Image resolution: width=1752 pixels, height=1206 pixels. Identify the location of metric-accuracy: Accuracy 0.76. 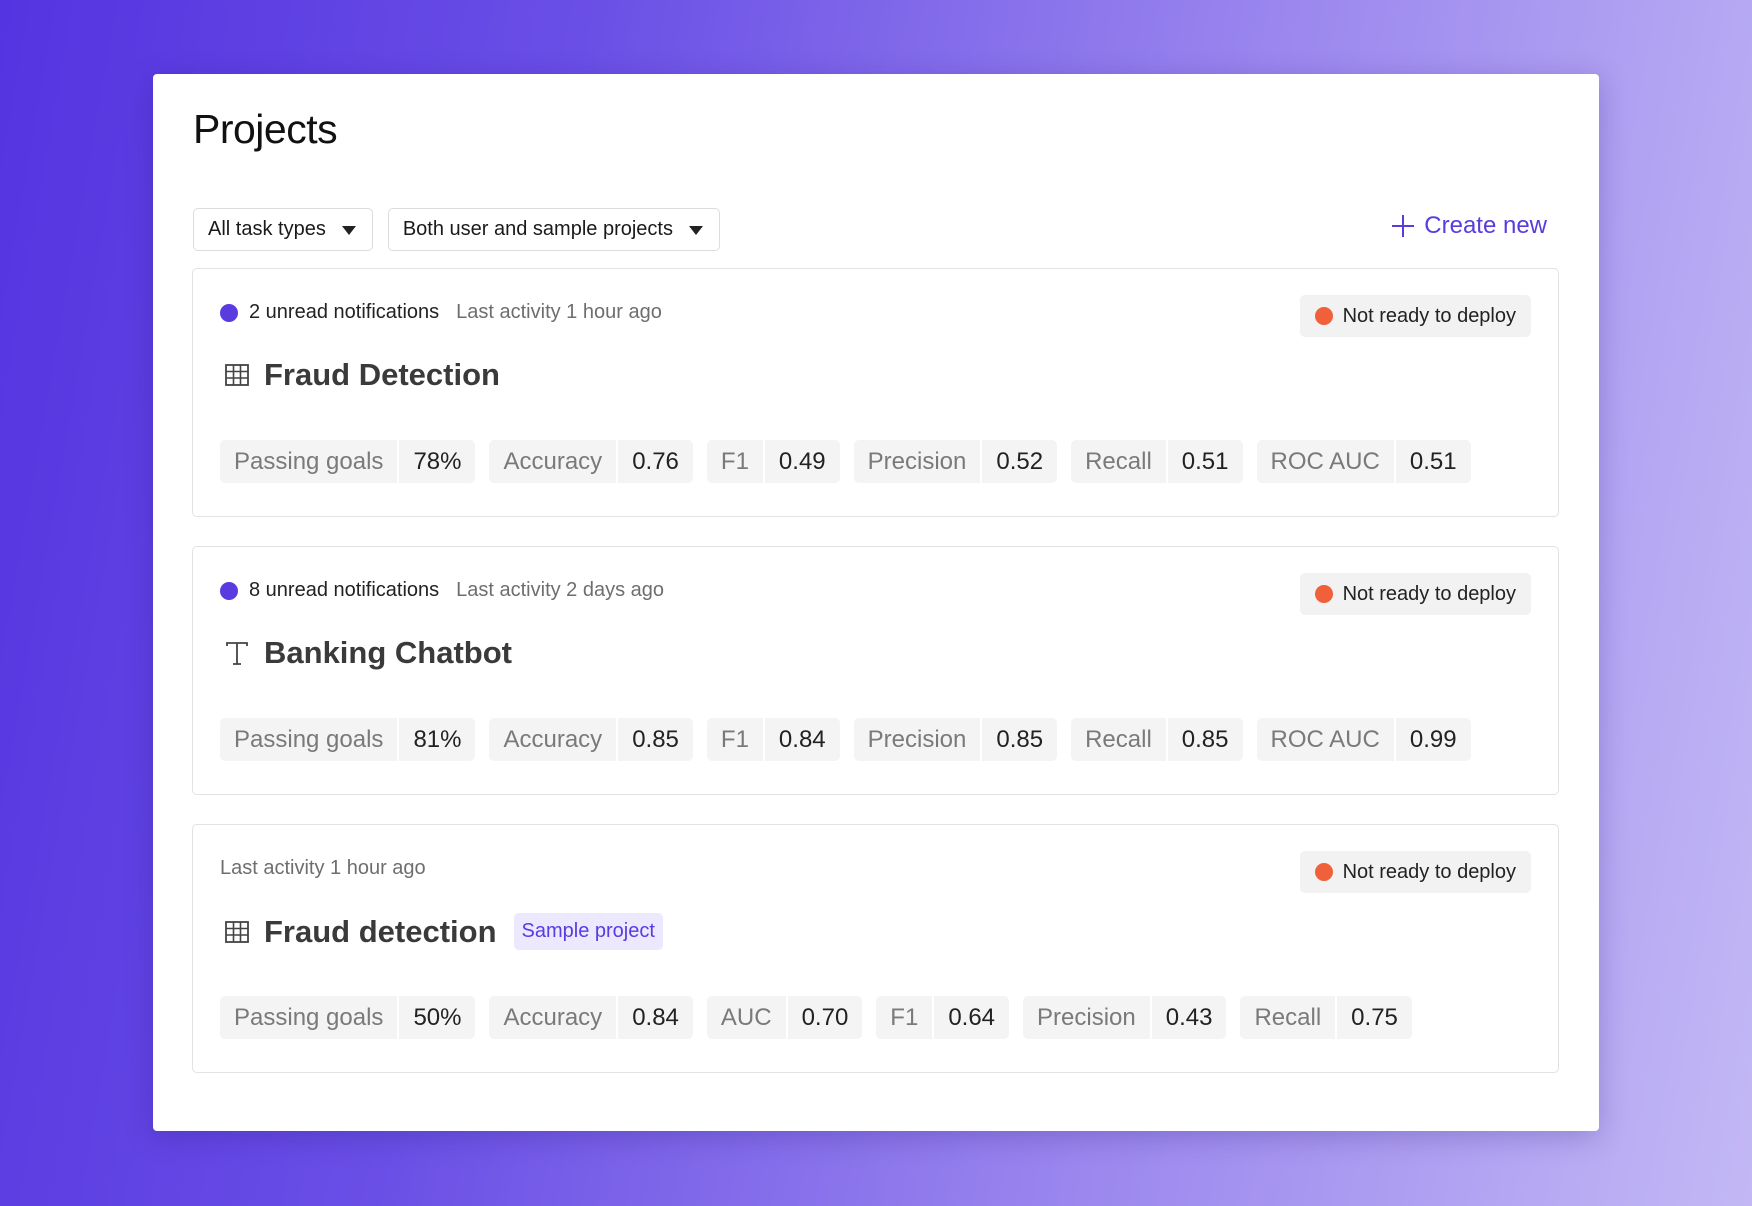
(591, 461).